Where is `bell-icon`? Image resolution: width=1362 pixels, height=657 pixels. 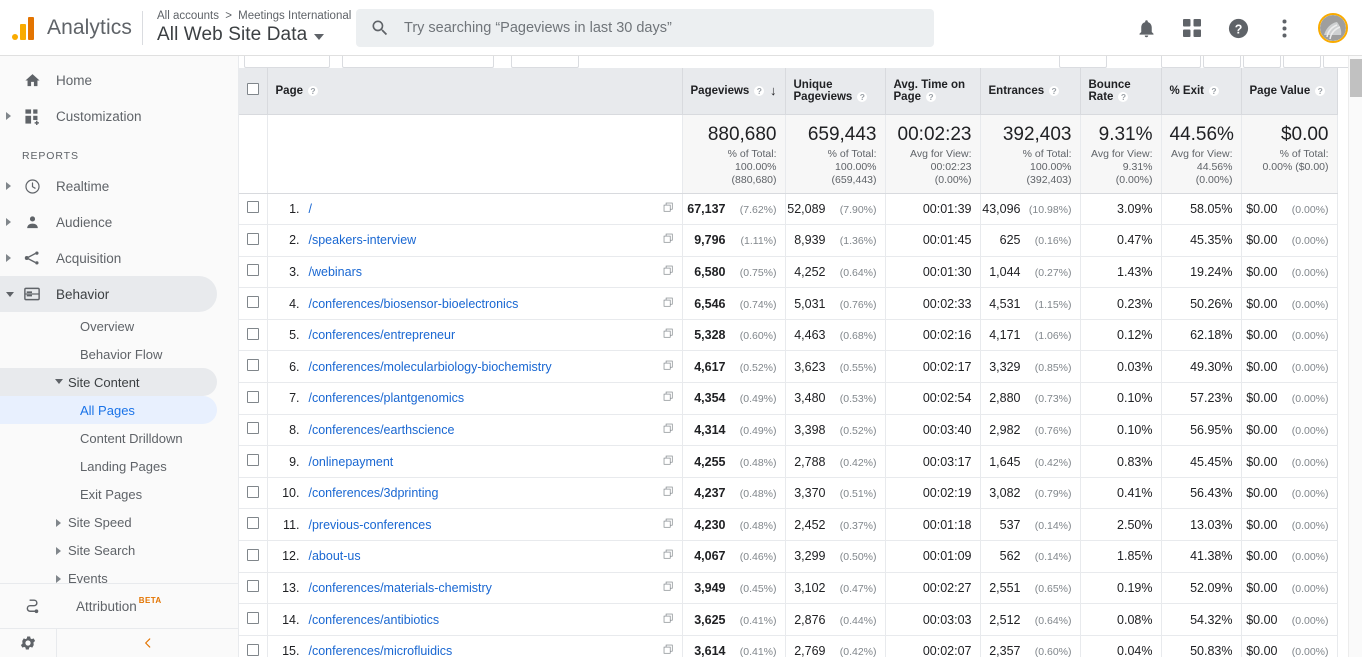
bell-icon is located at coordinates (1146, 28).